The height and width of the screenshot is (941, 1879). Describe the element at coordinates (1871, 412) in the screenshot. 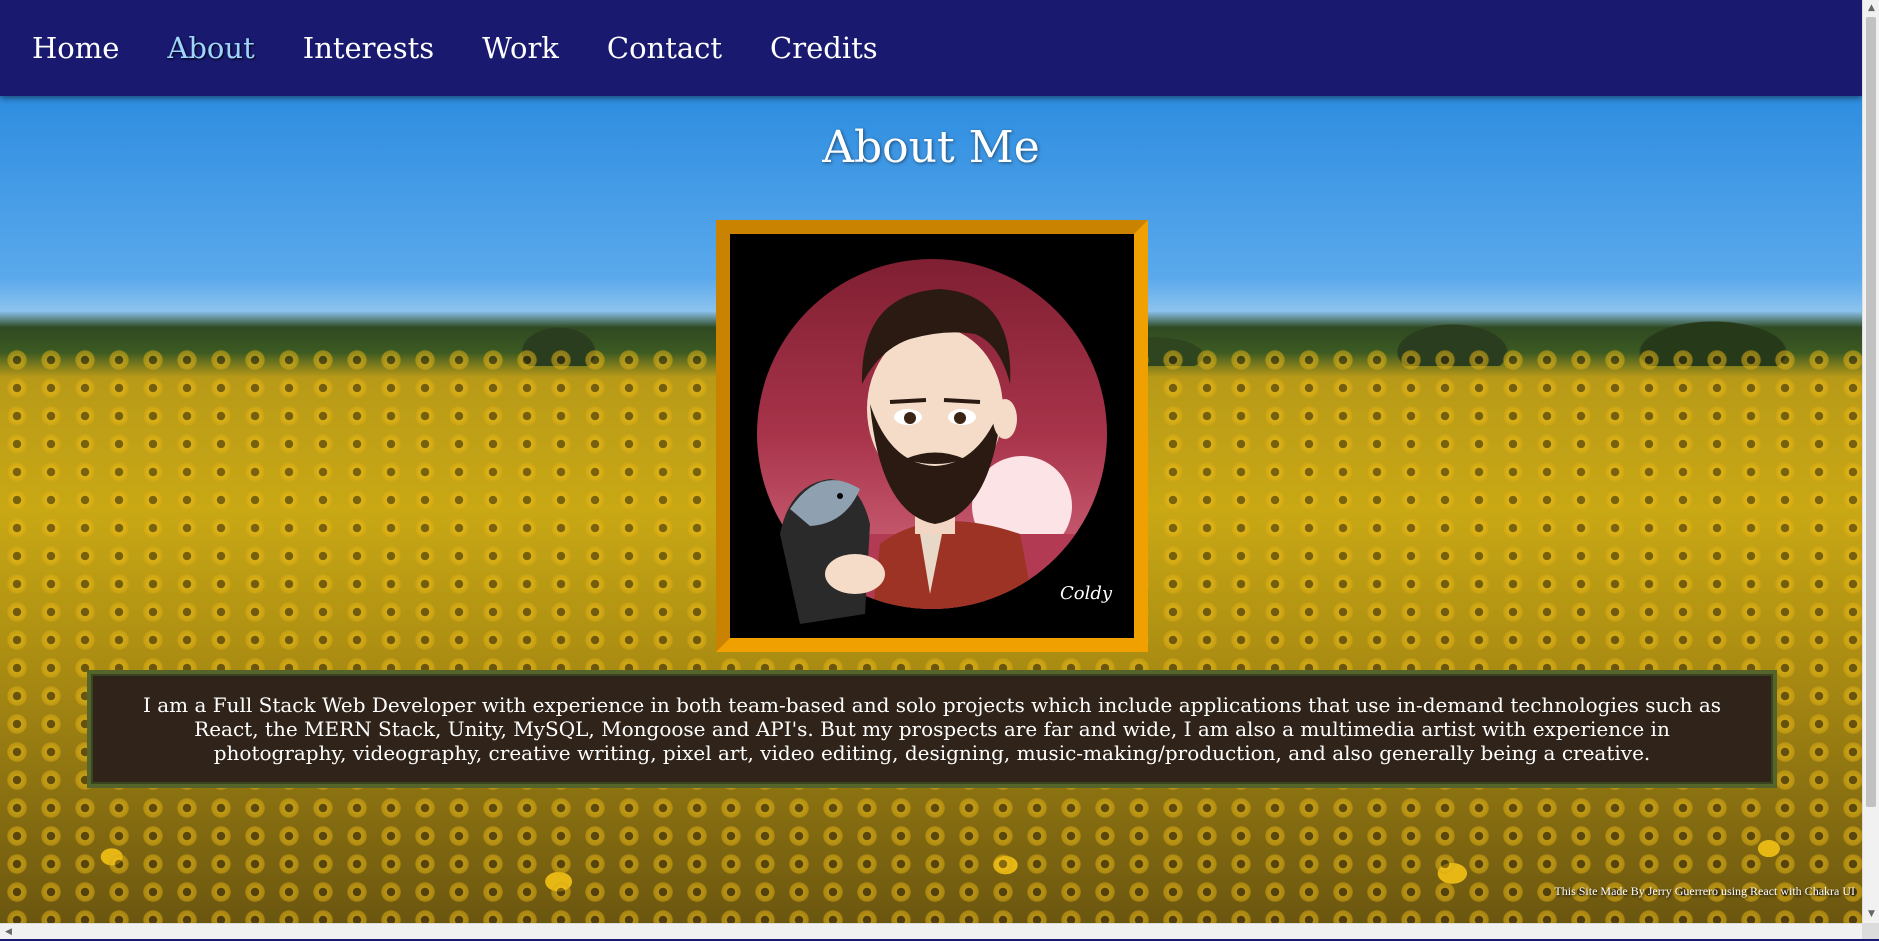

I see `vertical-scroll-thumb` at that location.